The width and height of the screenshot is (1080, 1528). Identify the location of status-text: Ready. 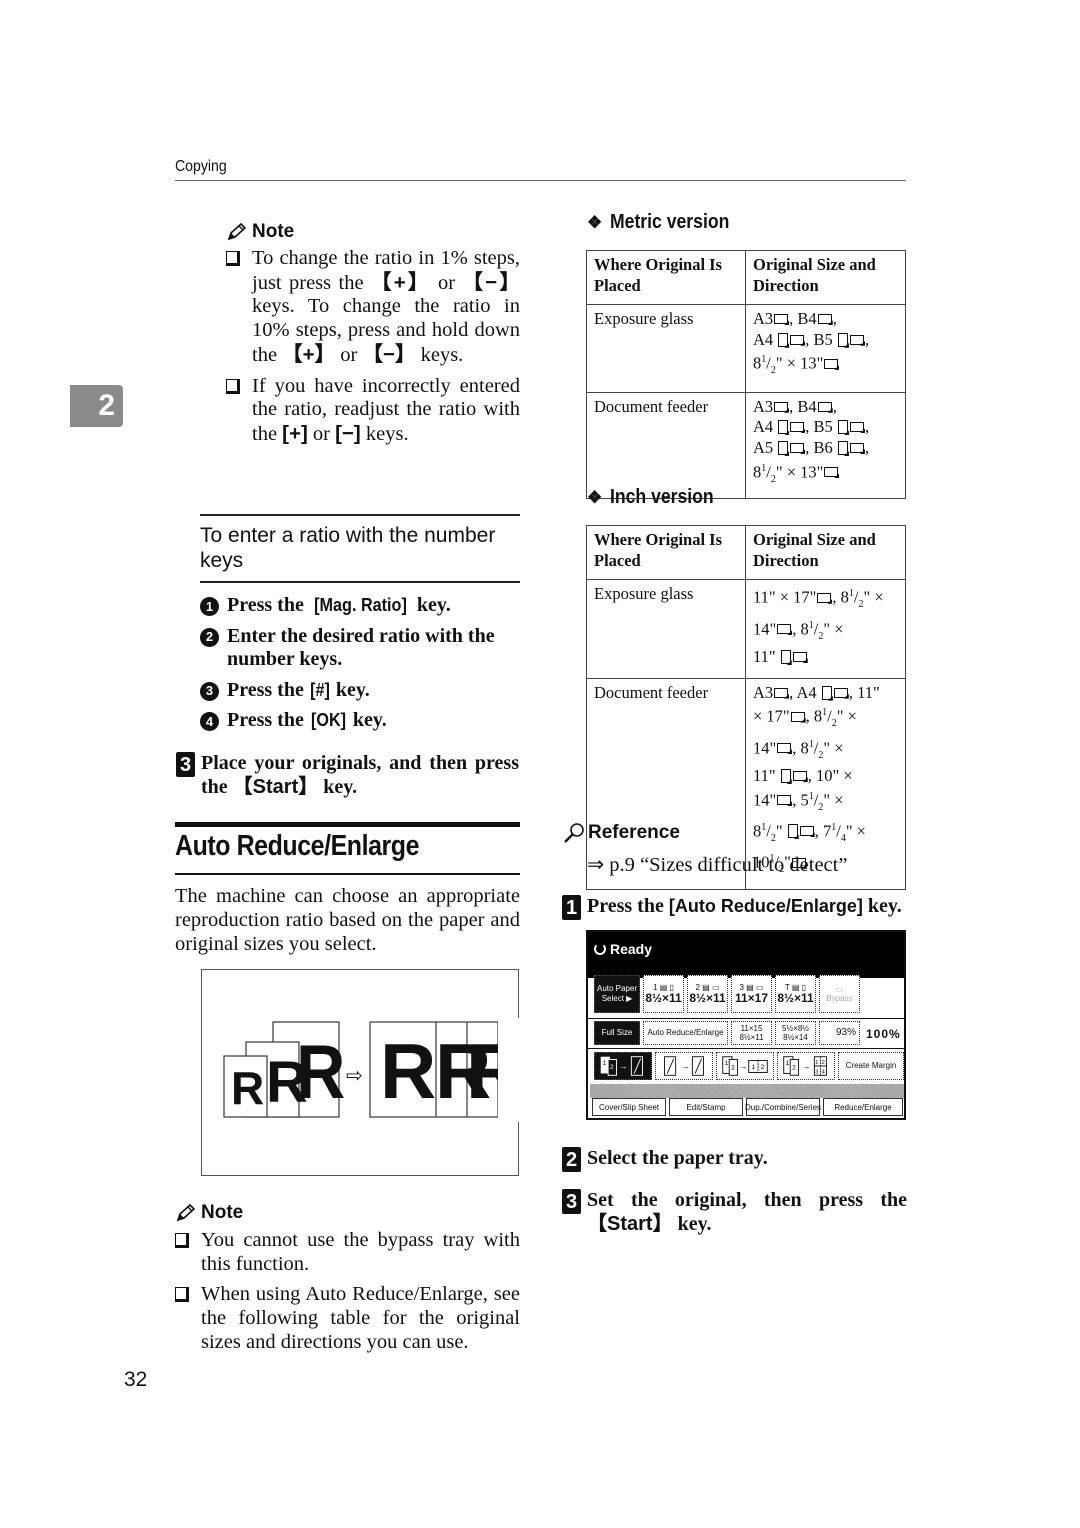
(631, 949).